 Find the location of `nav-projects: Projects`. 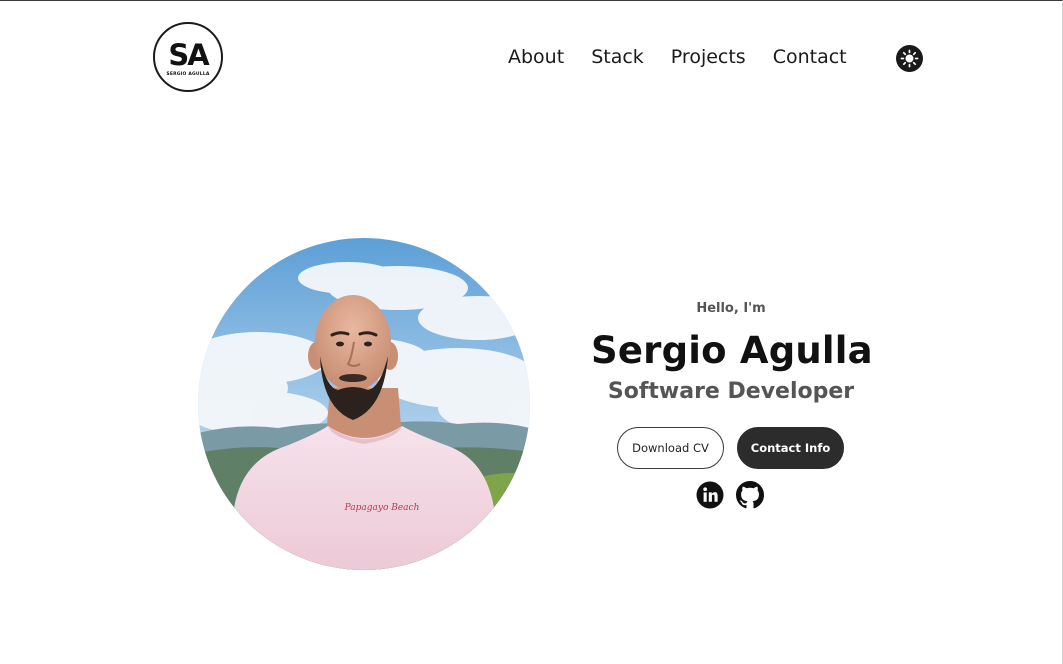

nav-projects: Projects is located at coordinates (708, 57).